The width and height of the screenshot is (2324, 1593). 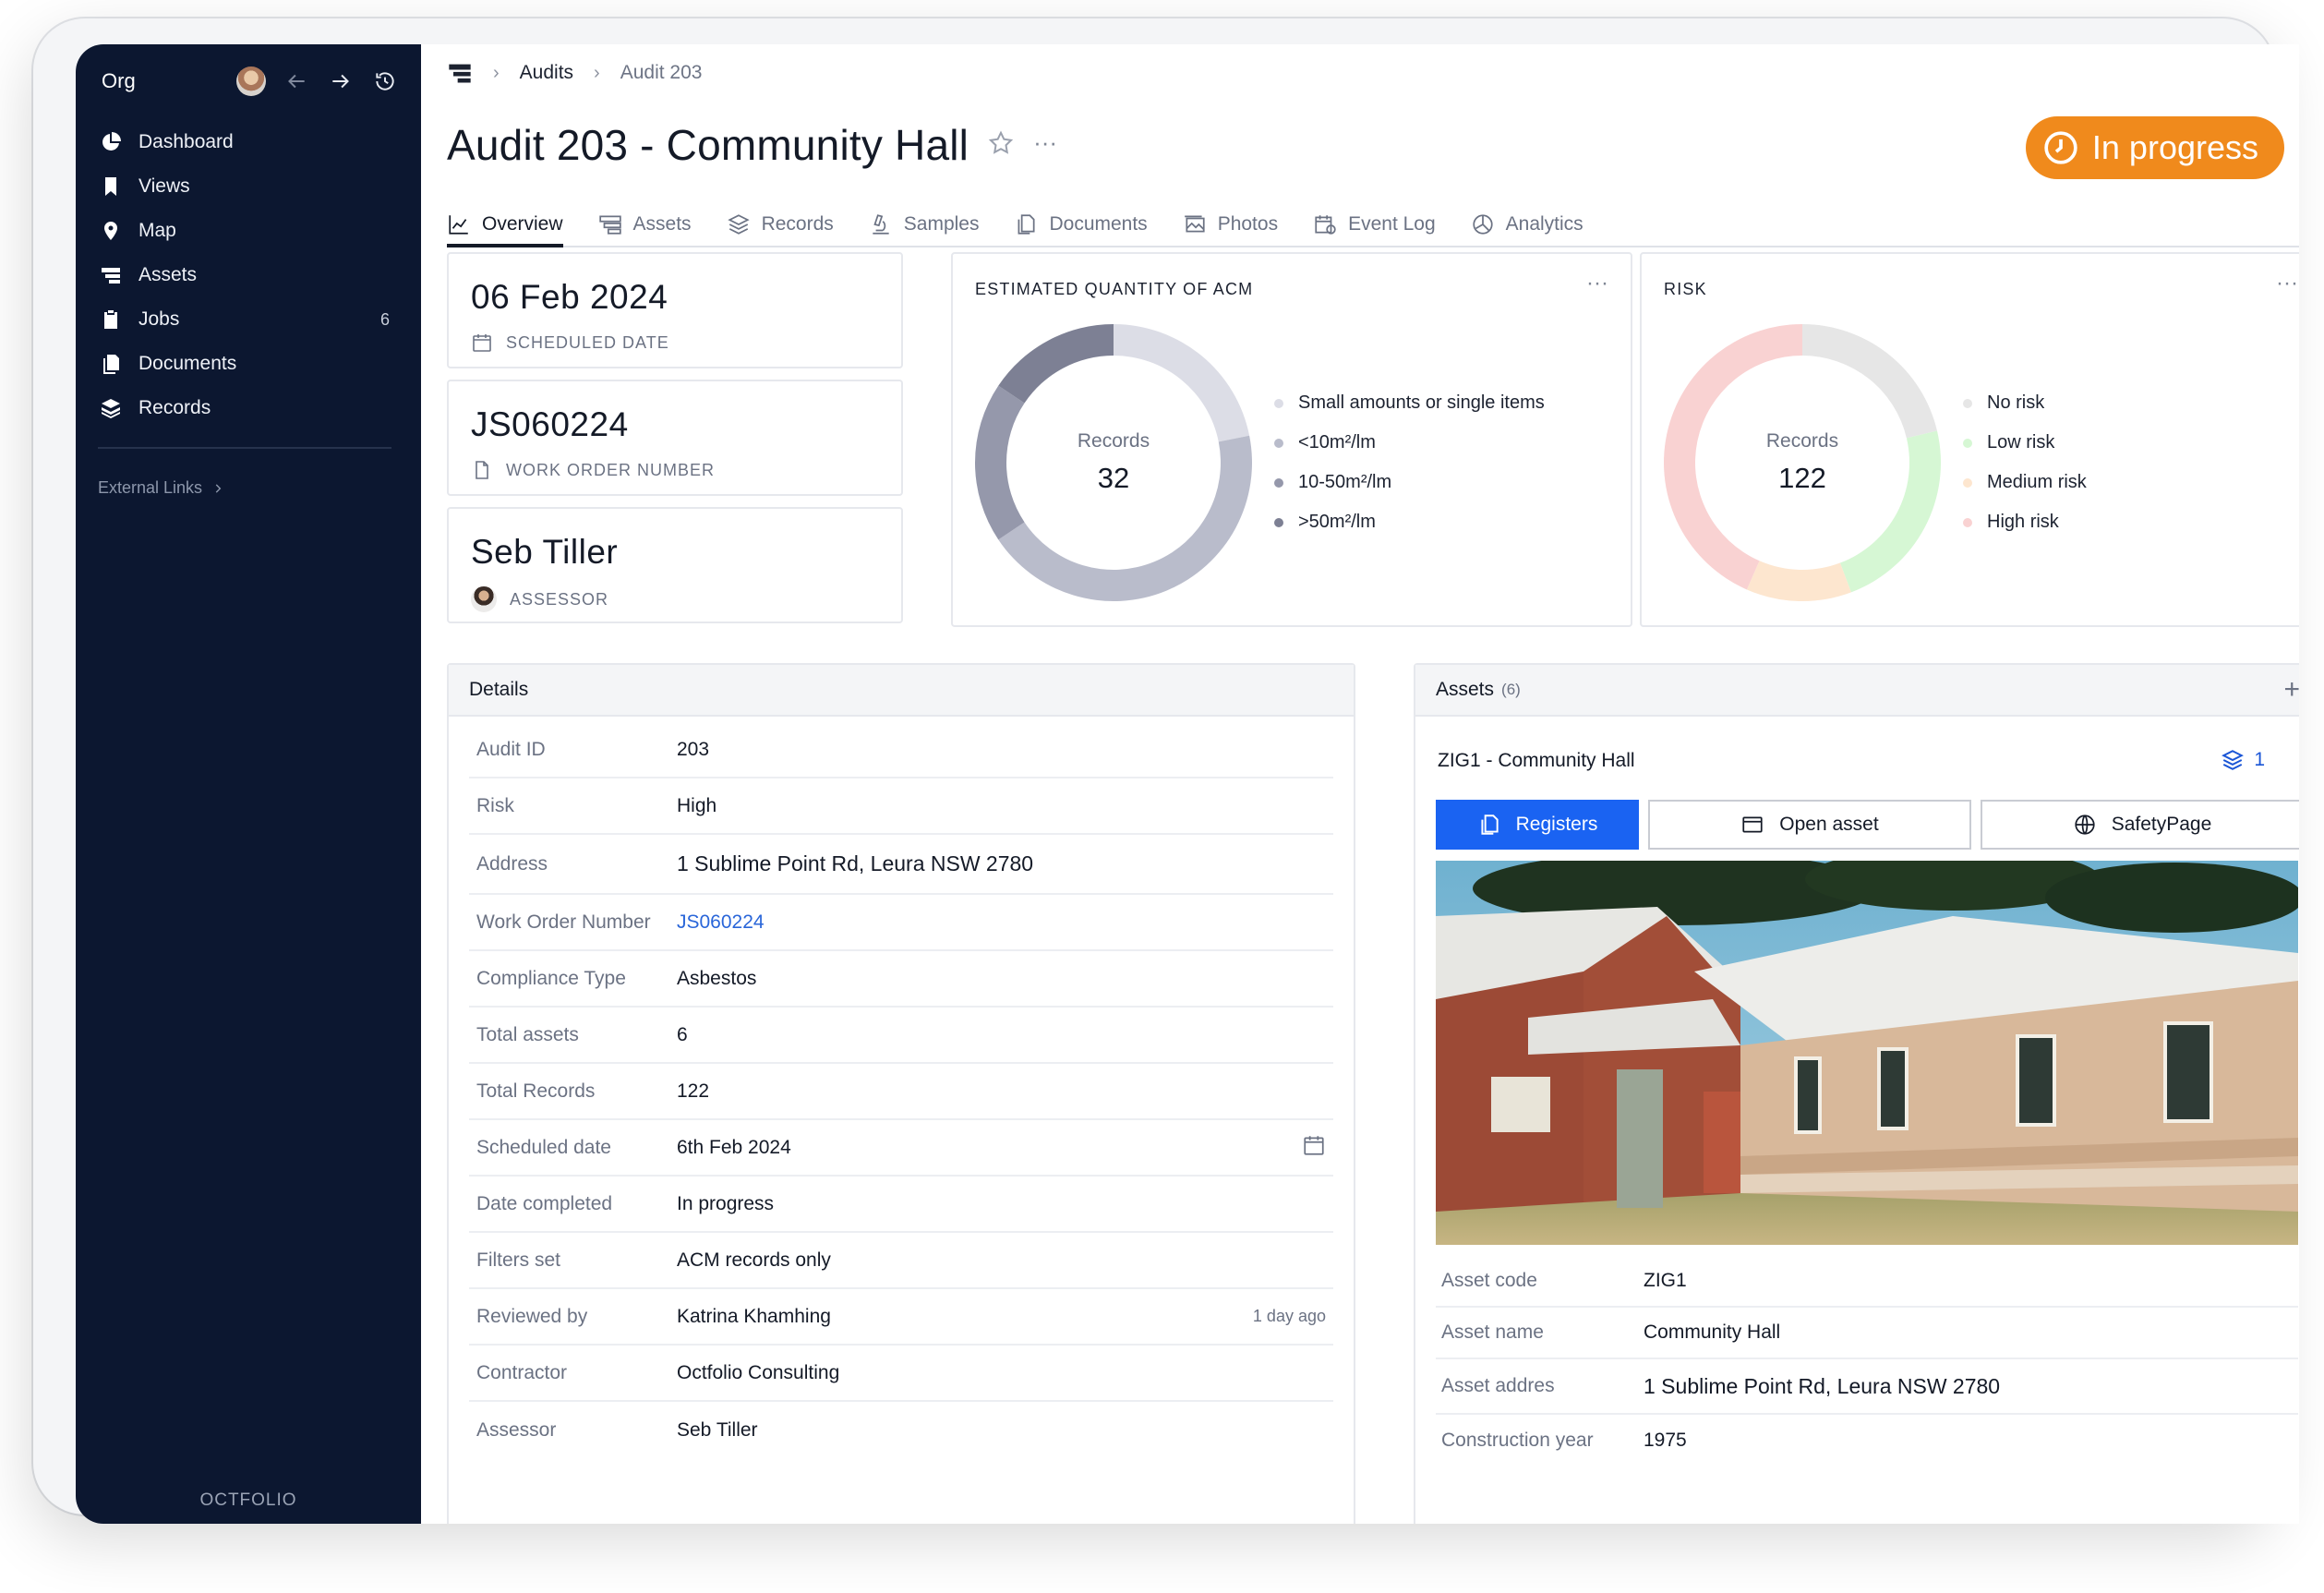 I want to click on detail-row-compliance-type: Compliance Type Asbestos, so click(x=901, y=979).